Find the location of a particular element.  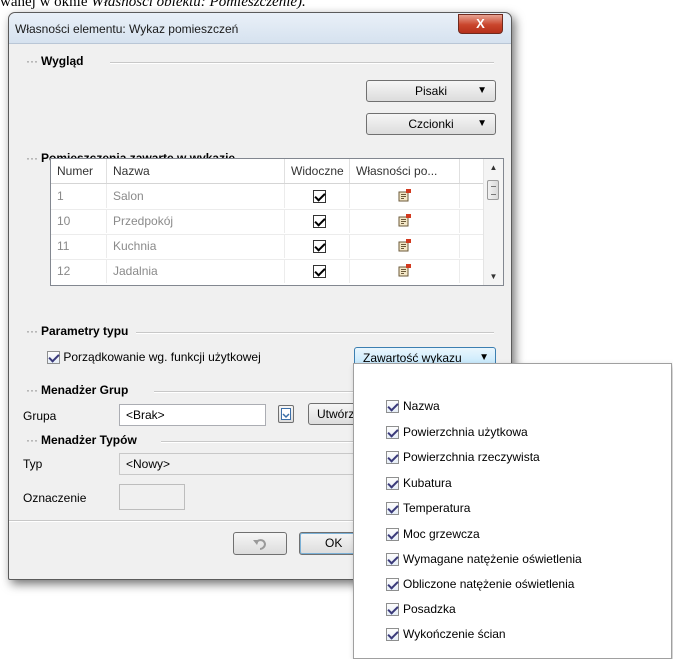

popup-item-label: Powierzchnia użytkowa is located at coordinates (465, 432).